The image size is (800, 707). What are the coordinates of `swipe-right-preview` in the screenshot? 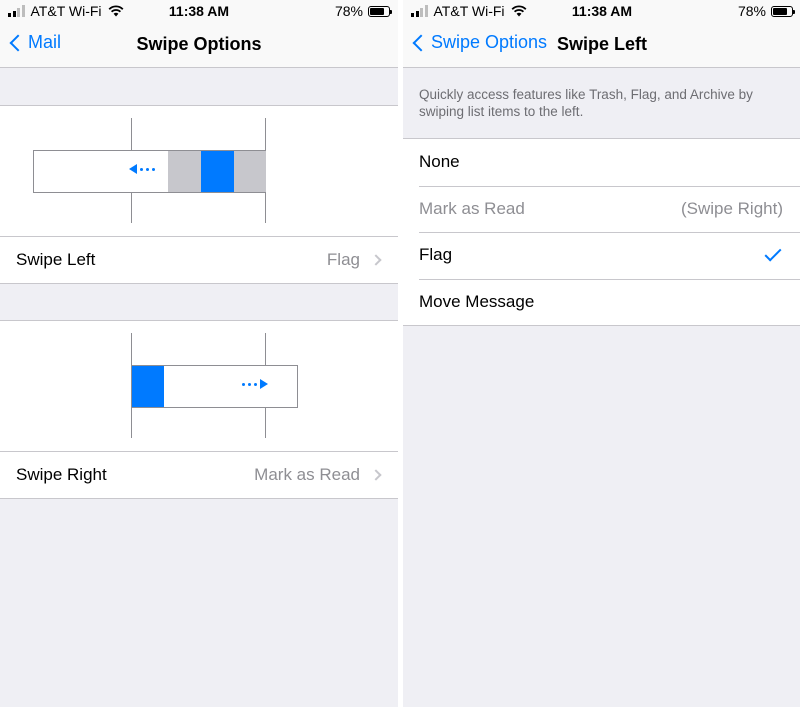 It's located at (199, 386).